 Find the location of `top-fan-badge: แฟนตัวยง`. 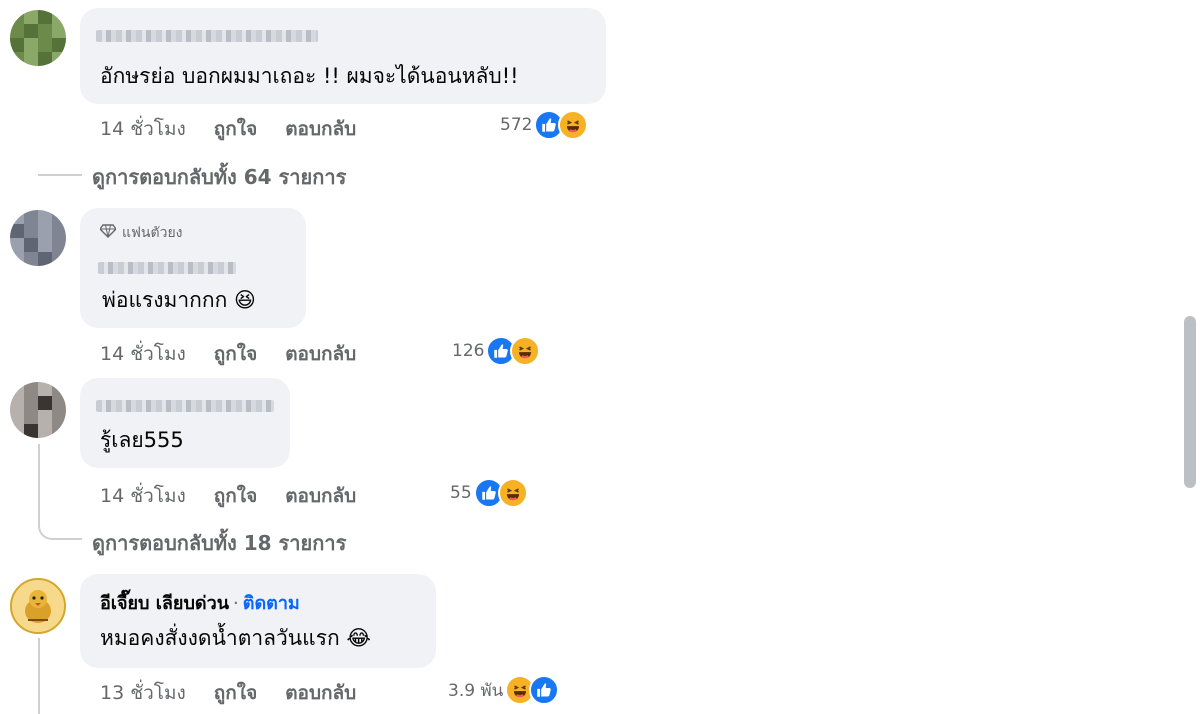

top-fan-badge: แฟนตัวยง is located at coordinates (141, 233).